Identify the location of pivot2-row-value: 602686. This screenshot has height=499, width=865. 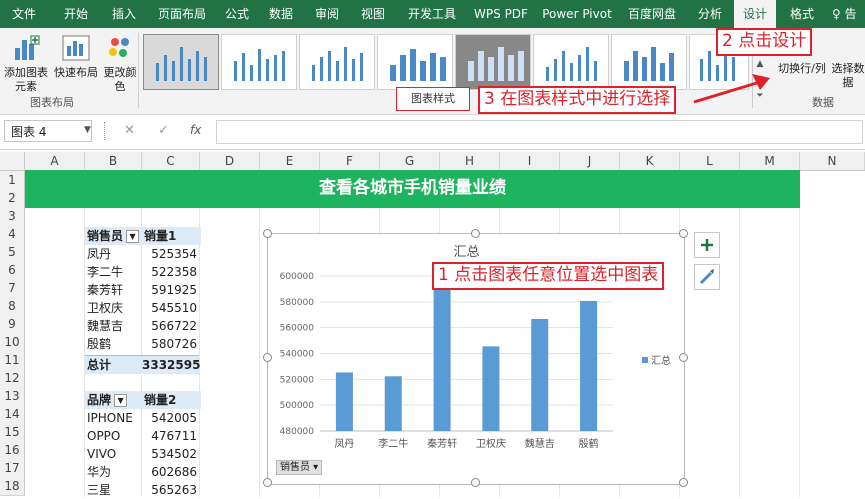
(174, 472).